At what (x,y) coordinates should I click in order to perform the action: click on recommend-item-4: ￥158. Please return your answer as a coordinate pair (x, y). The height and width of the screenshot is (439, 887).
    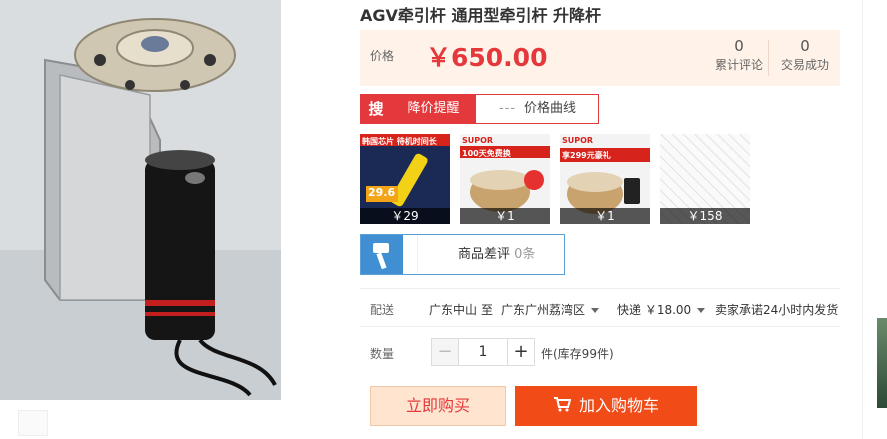
    Looking at the image, I should click on (705, 179).